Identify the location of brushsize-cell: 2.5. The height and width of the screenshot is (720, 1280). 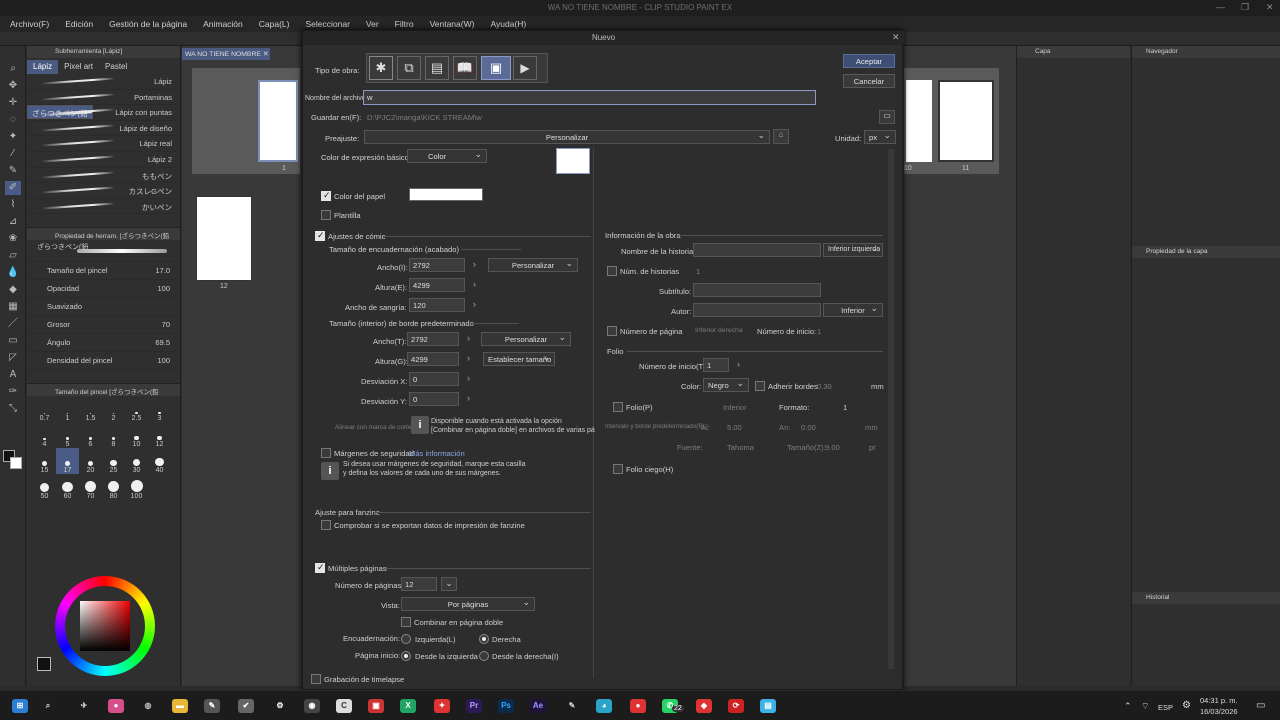
(136, 409).